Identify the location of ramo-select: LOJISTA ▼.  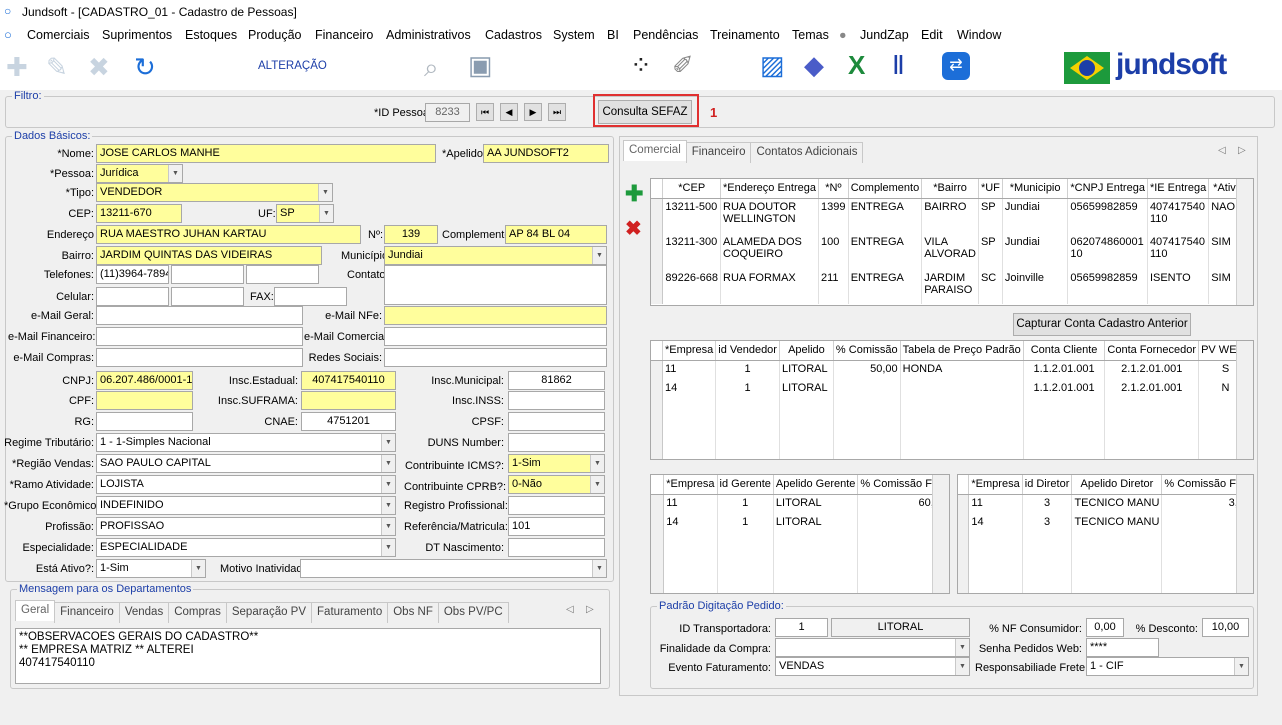
(246, 484).